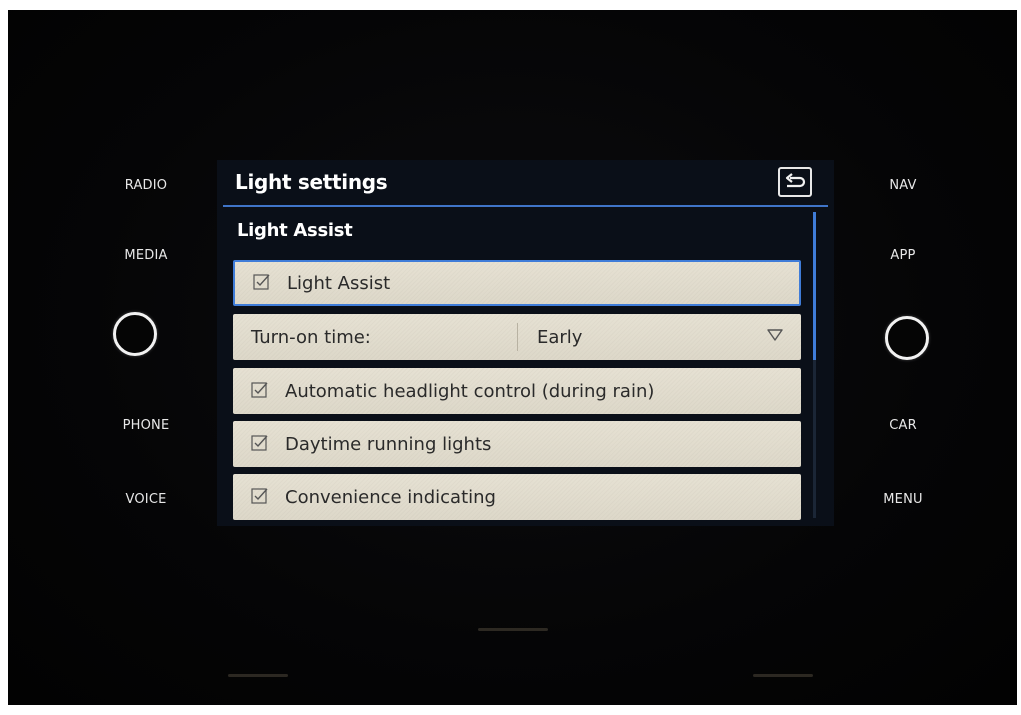 This screenshot has width=1021, height=715. I want to click on car-button: CAR, so click(903, 425).